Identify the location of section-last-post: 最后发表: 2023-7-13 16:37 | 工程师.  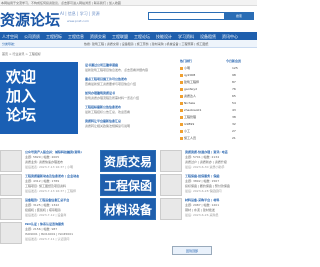
(50, 191).